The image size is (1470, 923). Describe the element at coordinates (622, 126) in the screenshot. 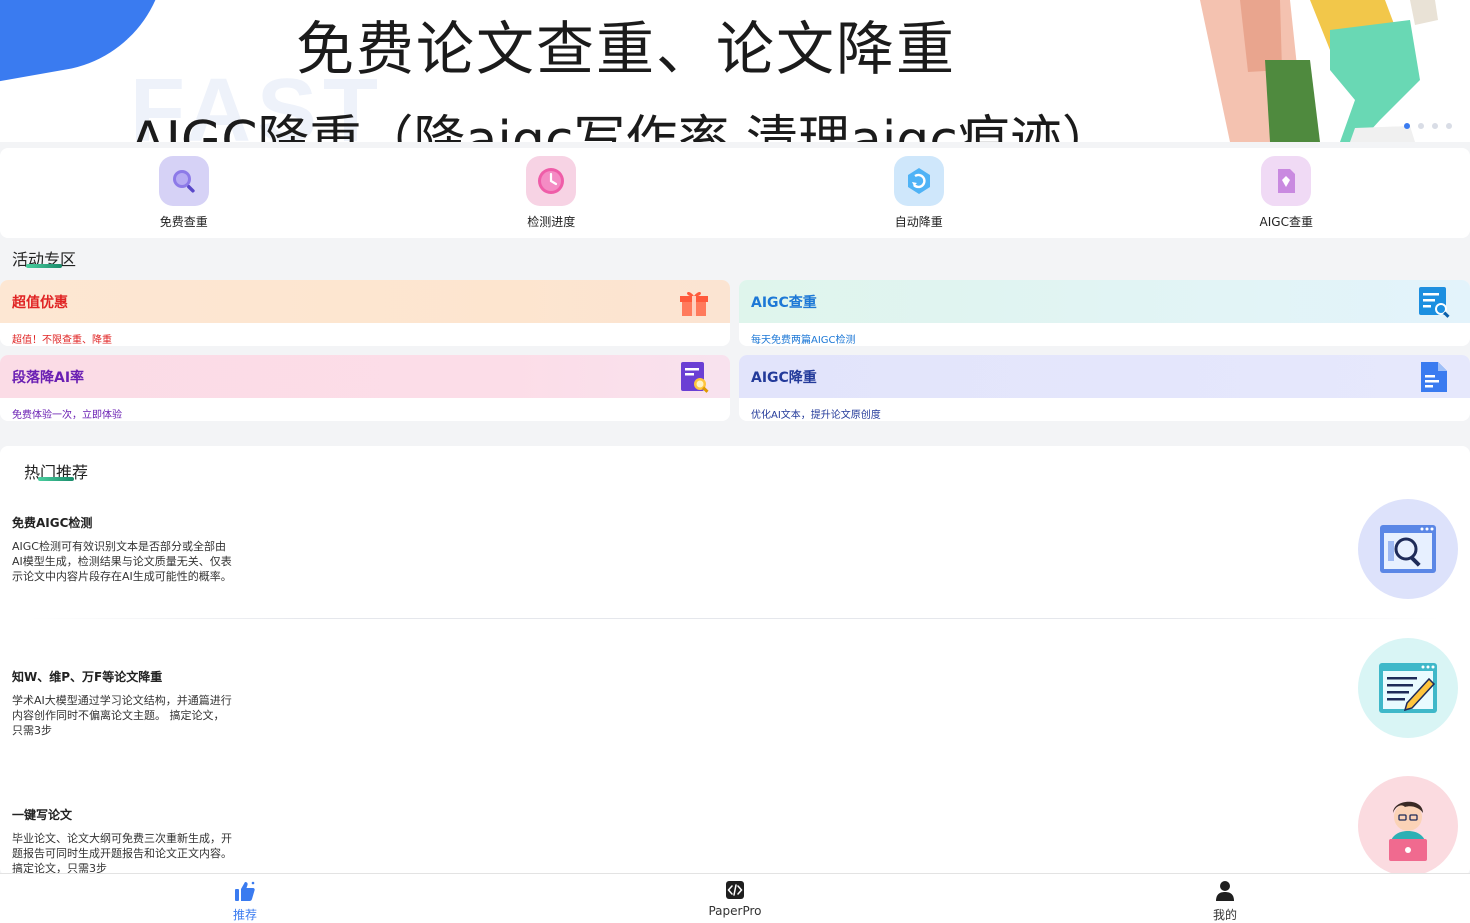

I see `banner-subtitle: AIGC降重（降aigc写作率 清理aigc痕迹）` at that location.